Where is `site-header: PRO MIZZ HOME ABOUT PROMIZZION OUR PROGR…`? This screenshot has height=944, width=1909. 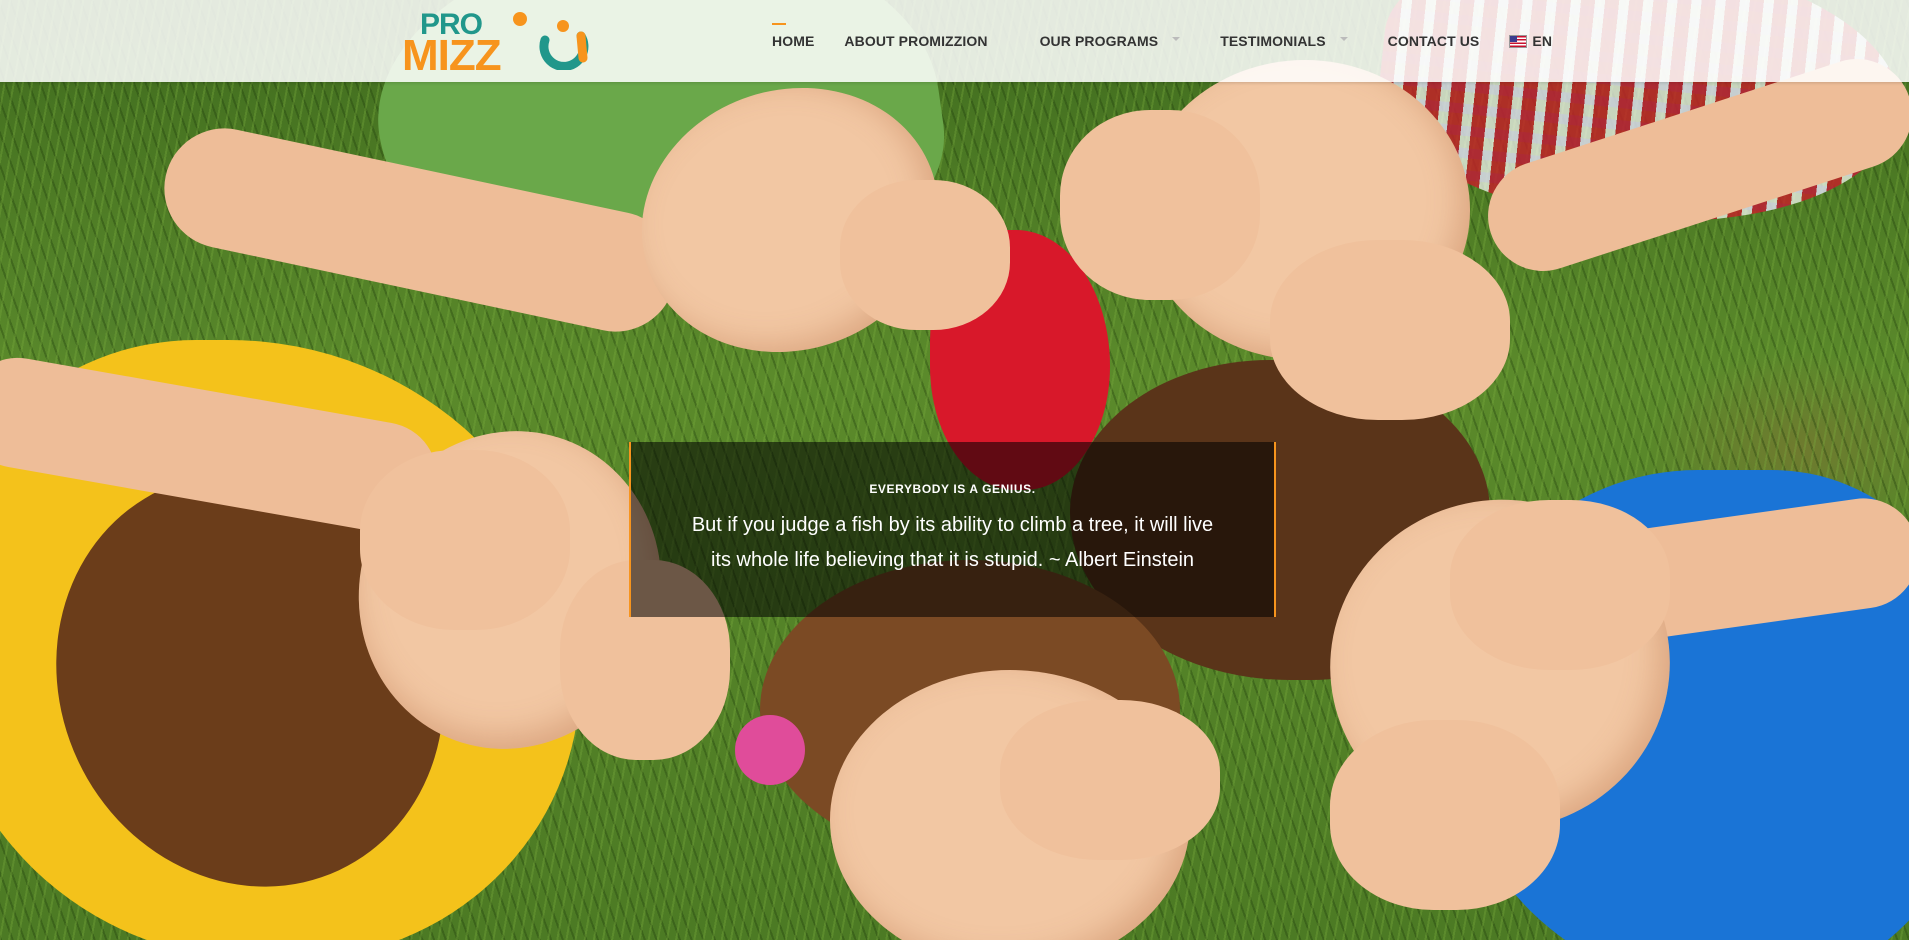
site-header: PRO MIZZ HOME ABOUT PROMIZZION OUR PROGR… is located at coordinates (954, 41).